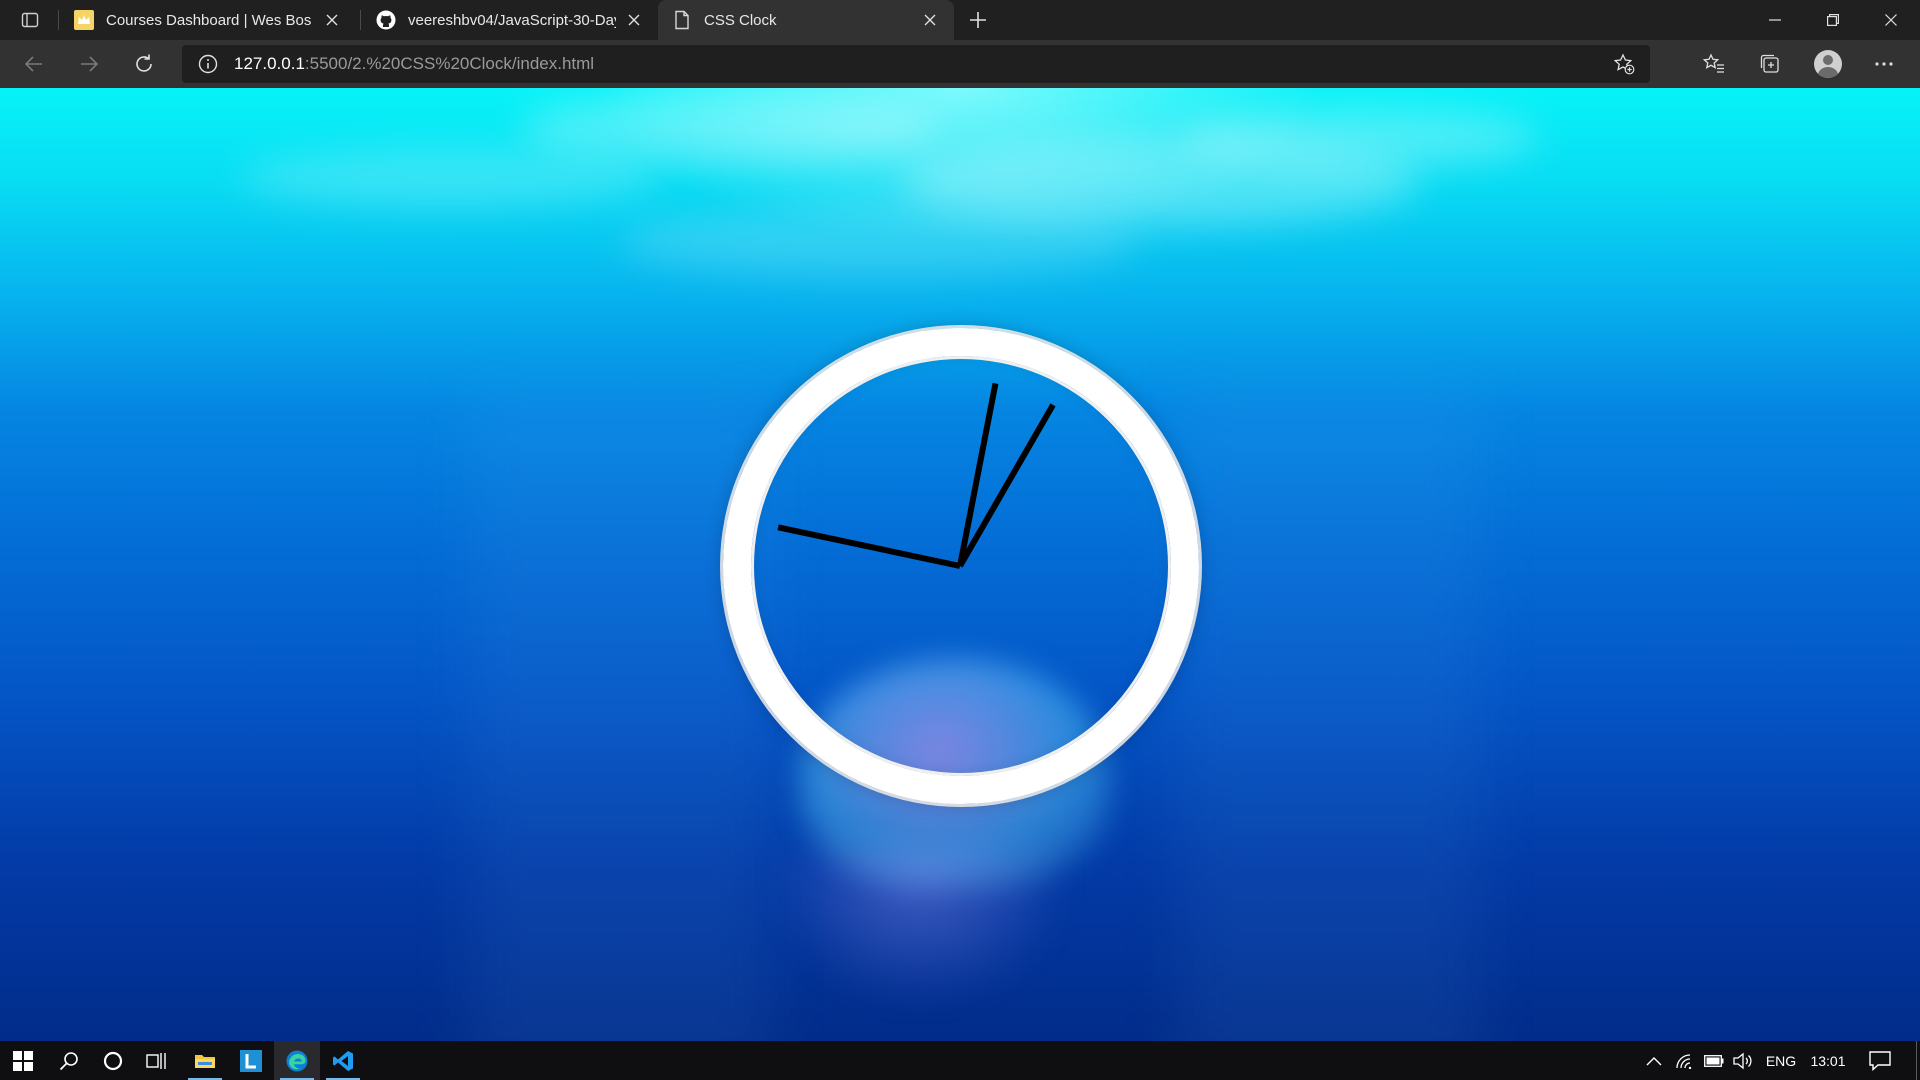 The image size is (1920, 1080). Describe the element at coordinates (960, 1060) in the screenshot. I see `windows-taskbar: ENG 13:01` at that location.